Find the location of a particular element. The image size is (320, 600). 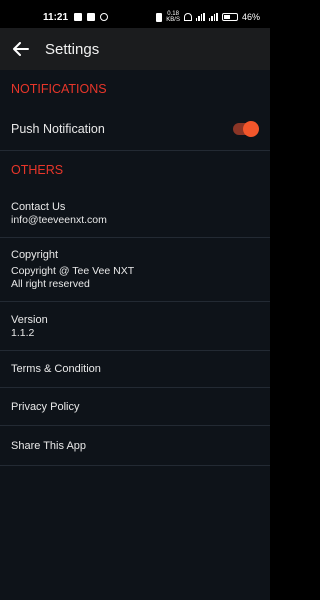

app-bar: Settings is located at coordinates (135, 49).